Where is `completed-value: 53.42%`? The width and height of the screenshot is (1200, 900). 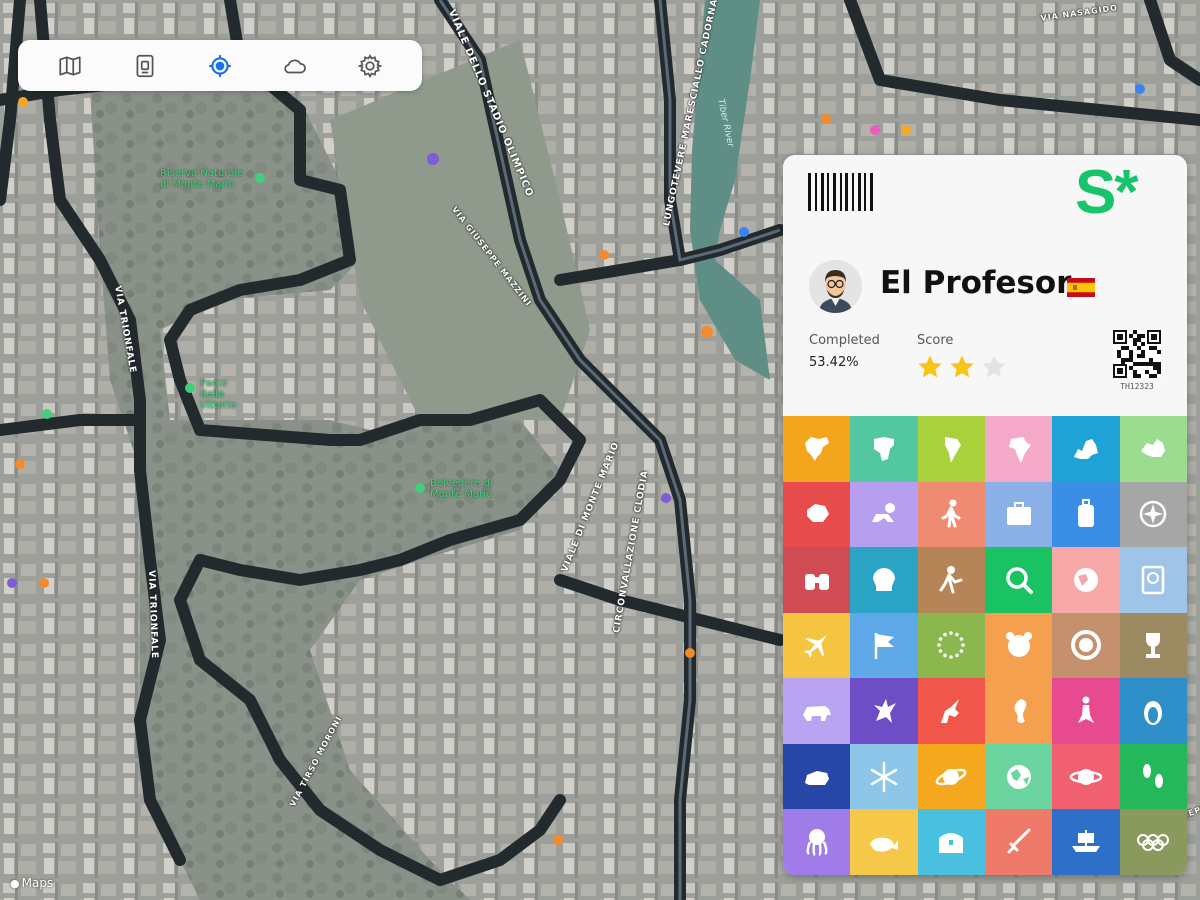 completed-value: 53.42% is located at coordinates (834, 362).